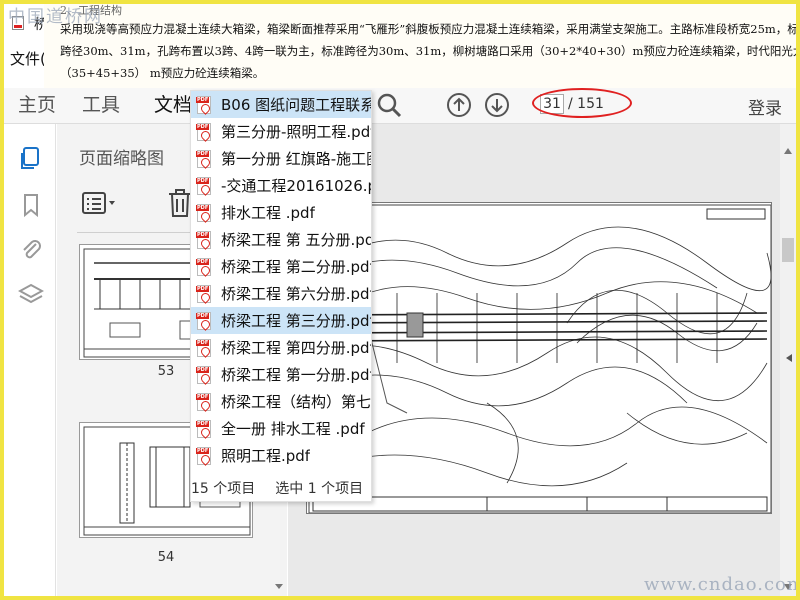 This screenshot has height=600, width=800. I want to click on tab-tools: 工具, so click(101, 103).